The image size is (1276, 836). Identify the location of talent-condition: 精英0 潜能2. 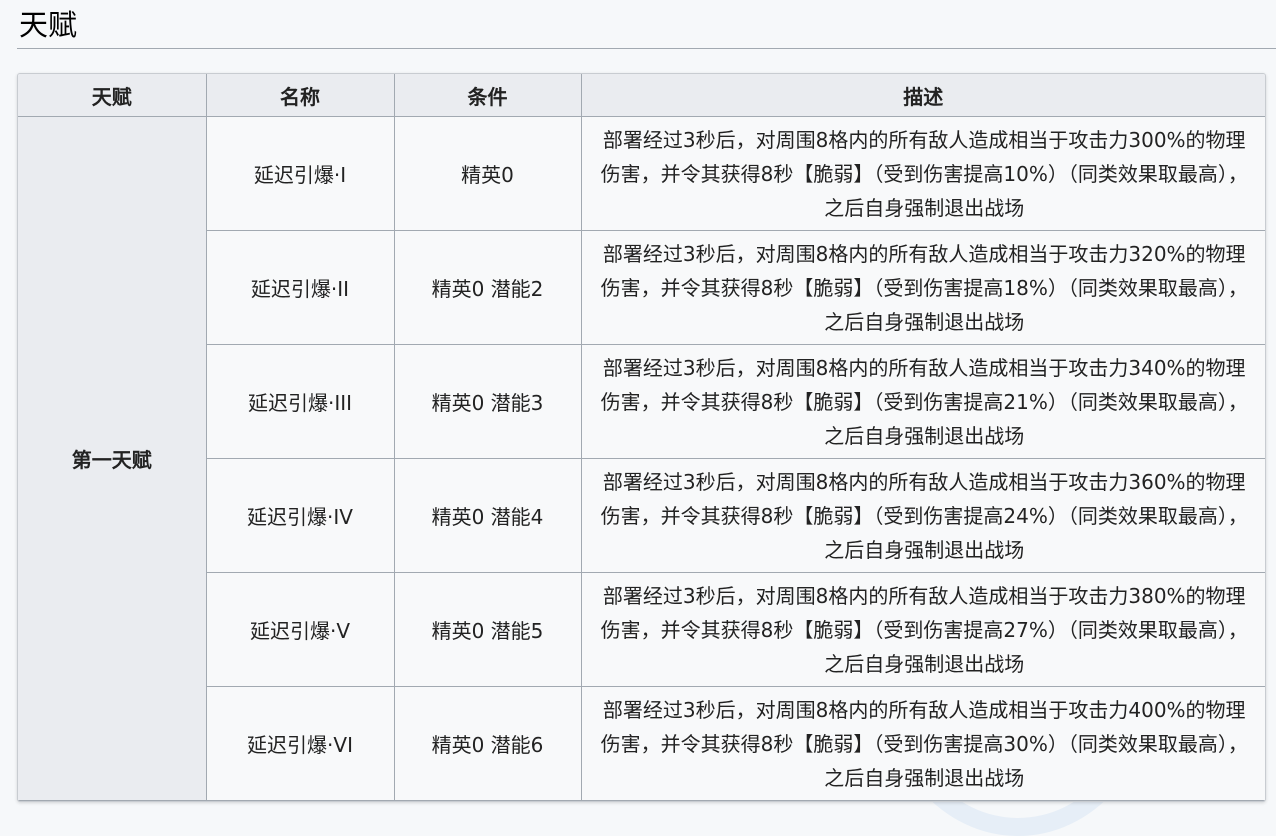
(487, 287).